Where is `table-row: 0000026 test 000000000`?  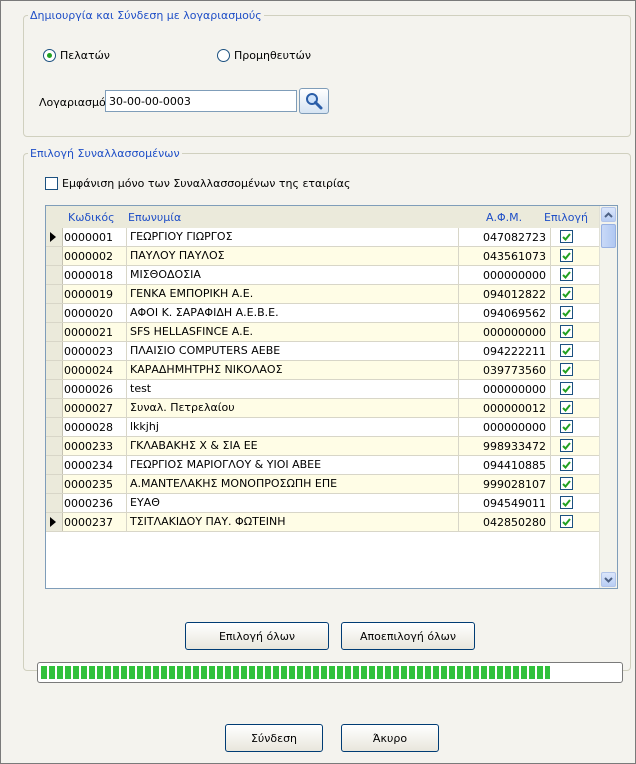 table-row: 0000026 test 000000000 is located at coordinates (324, 389).